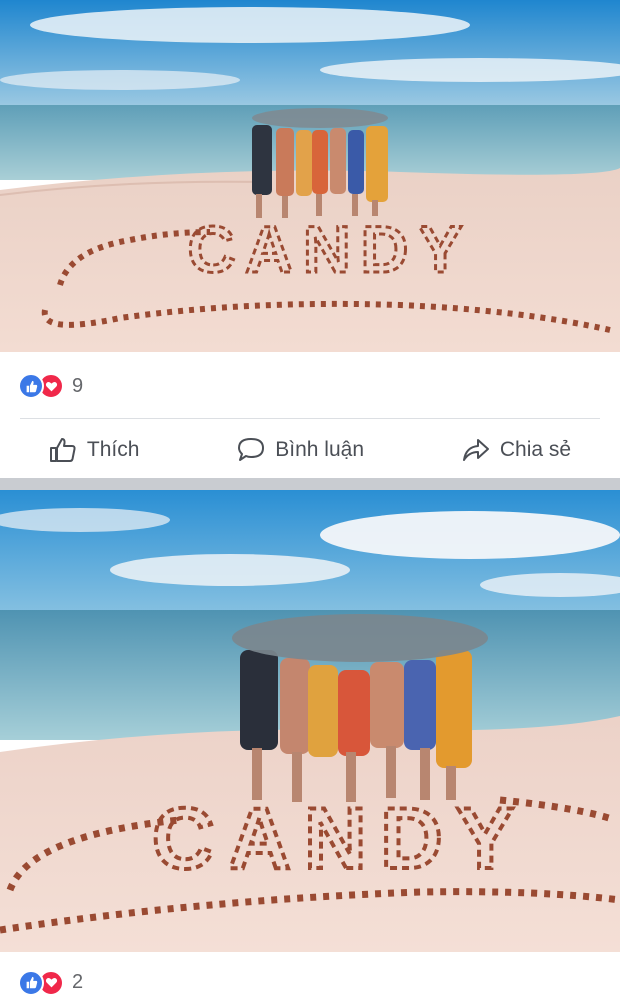 The height and width of the screenshot is (1005, 620). Describe the element at coordinates (310, 418) in the screenshot. I see `divider` at that location.